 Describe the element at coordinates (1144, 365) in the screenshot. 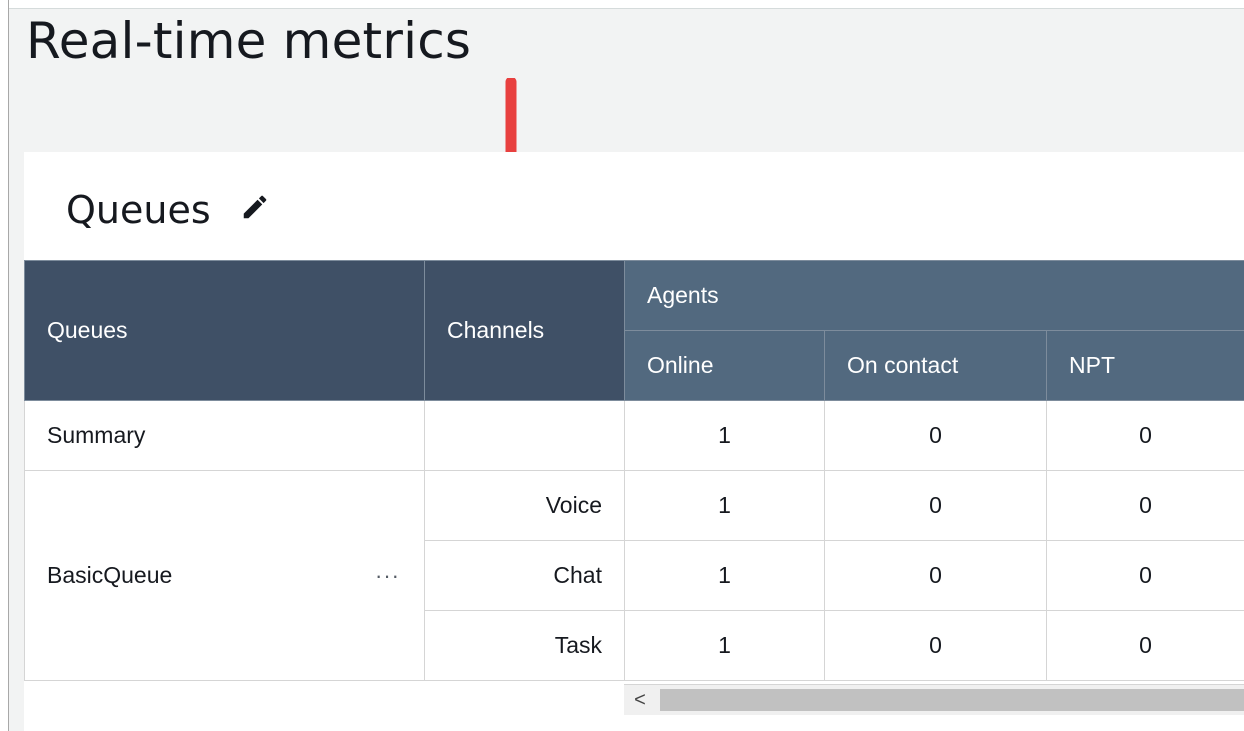

I see `column-header-npt: NPT` at that location.